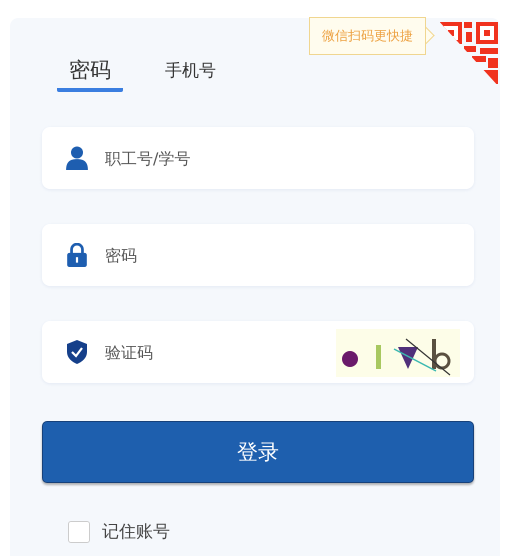 This screenshot has width=526, height=556. I want to click on input-field: 职工号/学号, so click(288, 158).